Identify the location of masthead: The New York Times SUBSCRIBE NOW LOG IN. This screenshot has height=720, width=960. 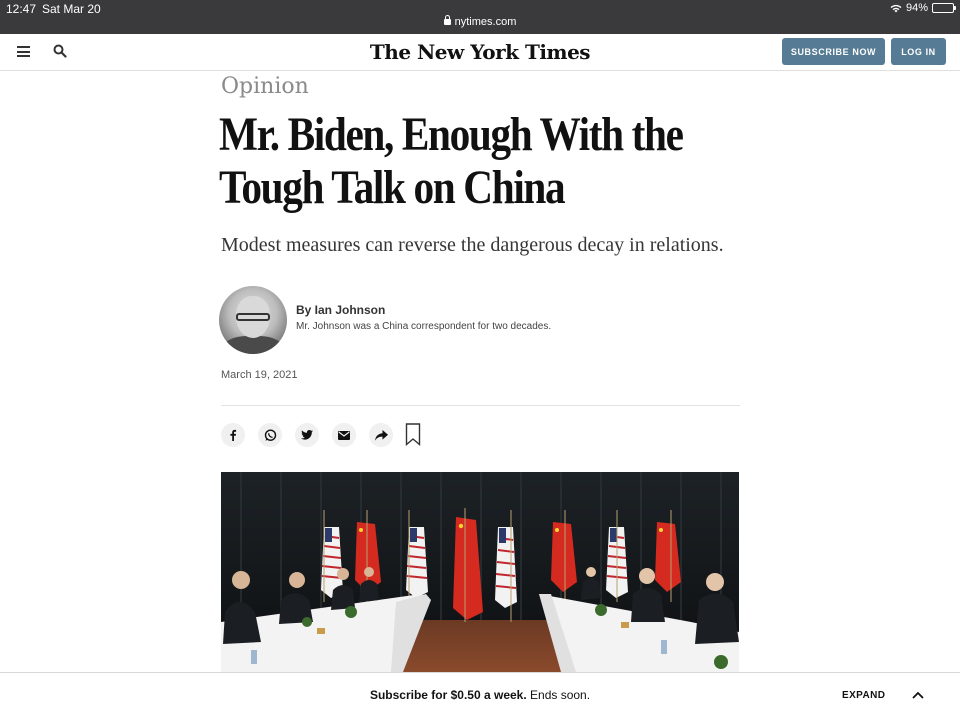
(480, 52).